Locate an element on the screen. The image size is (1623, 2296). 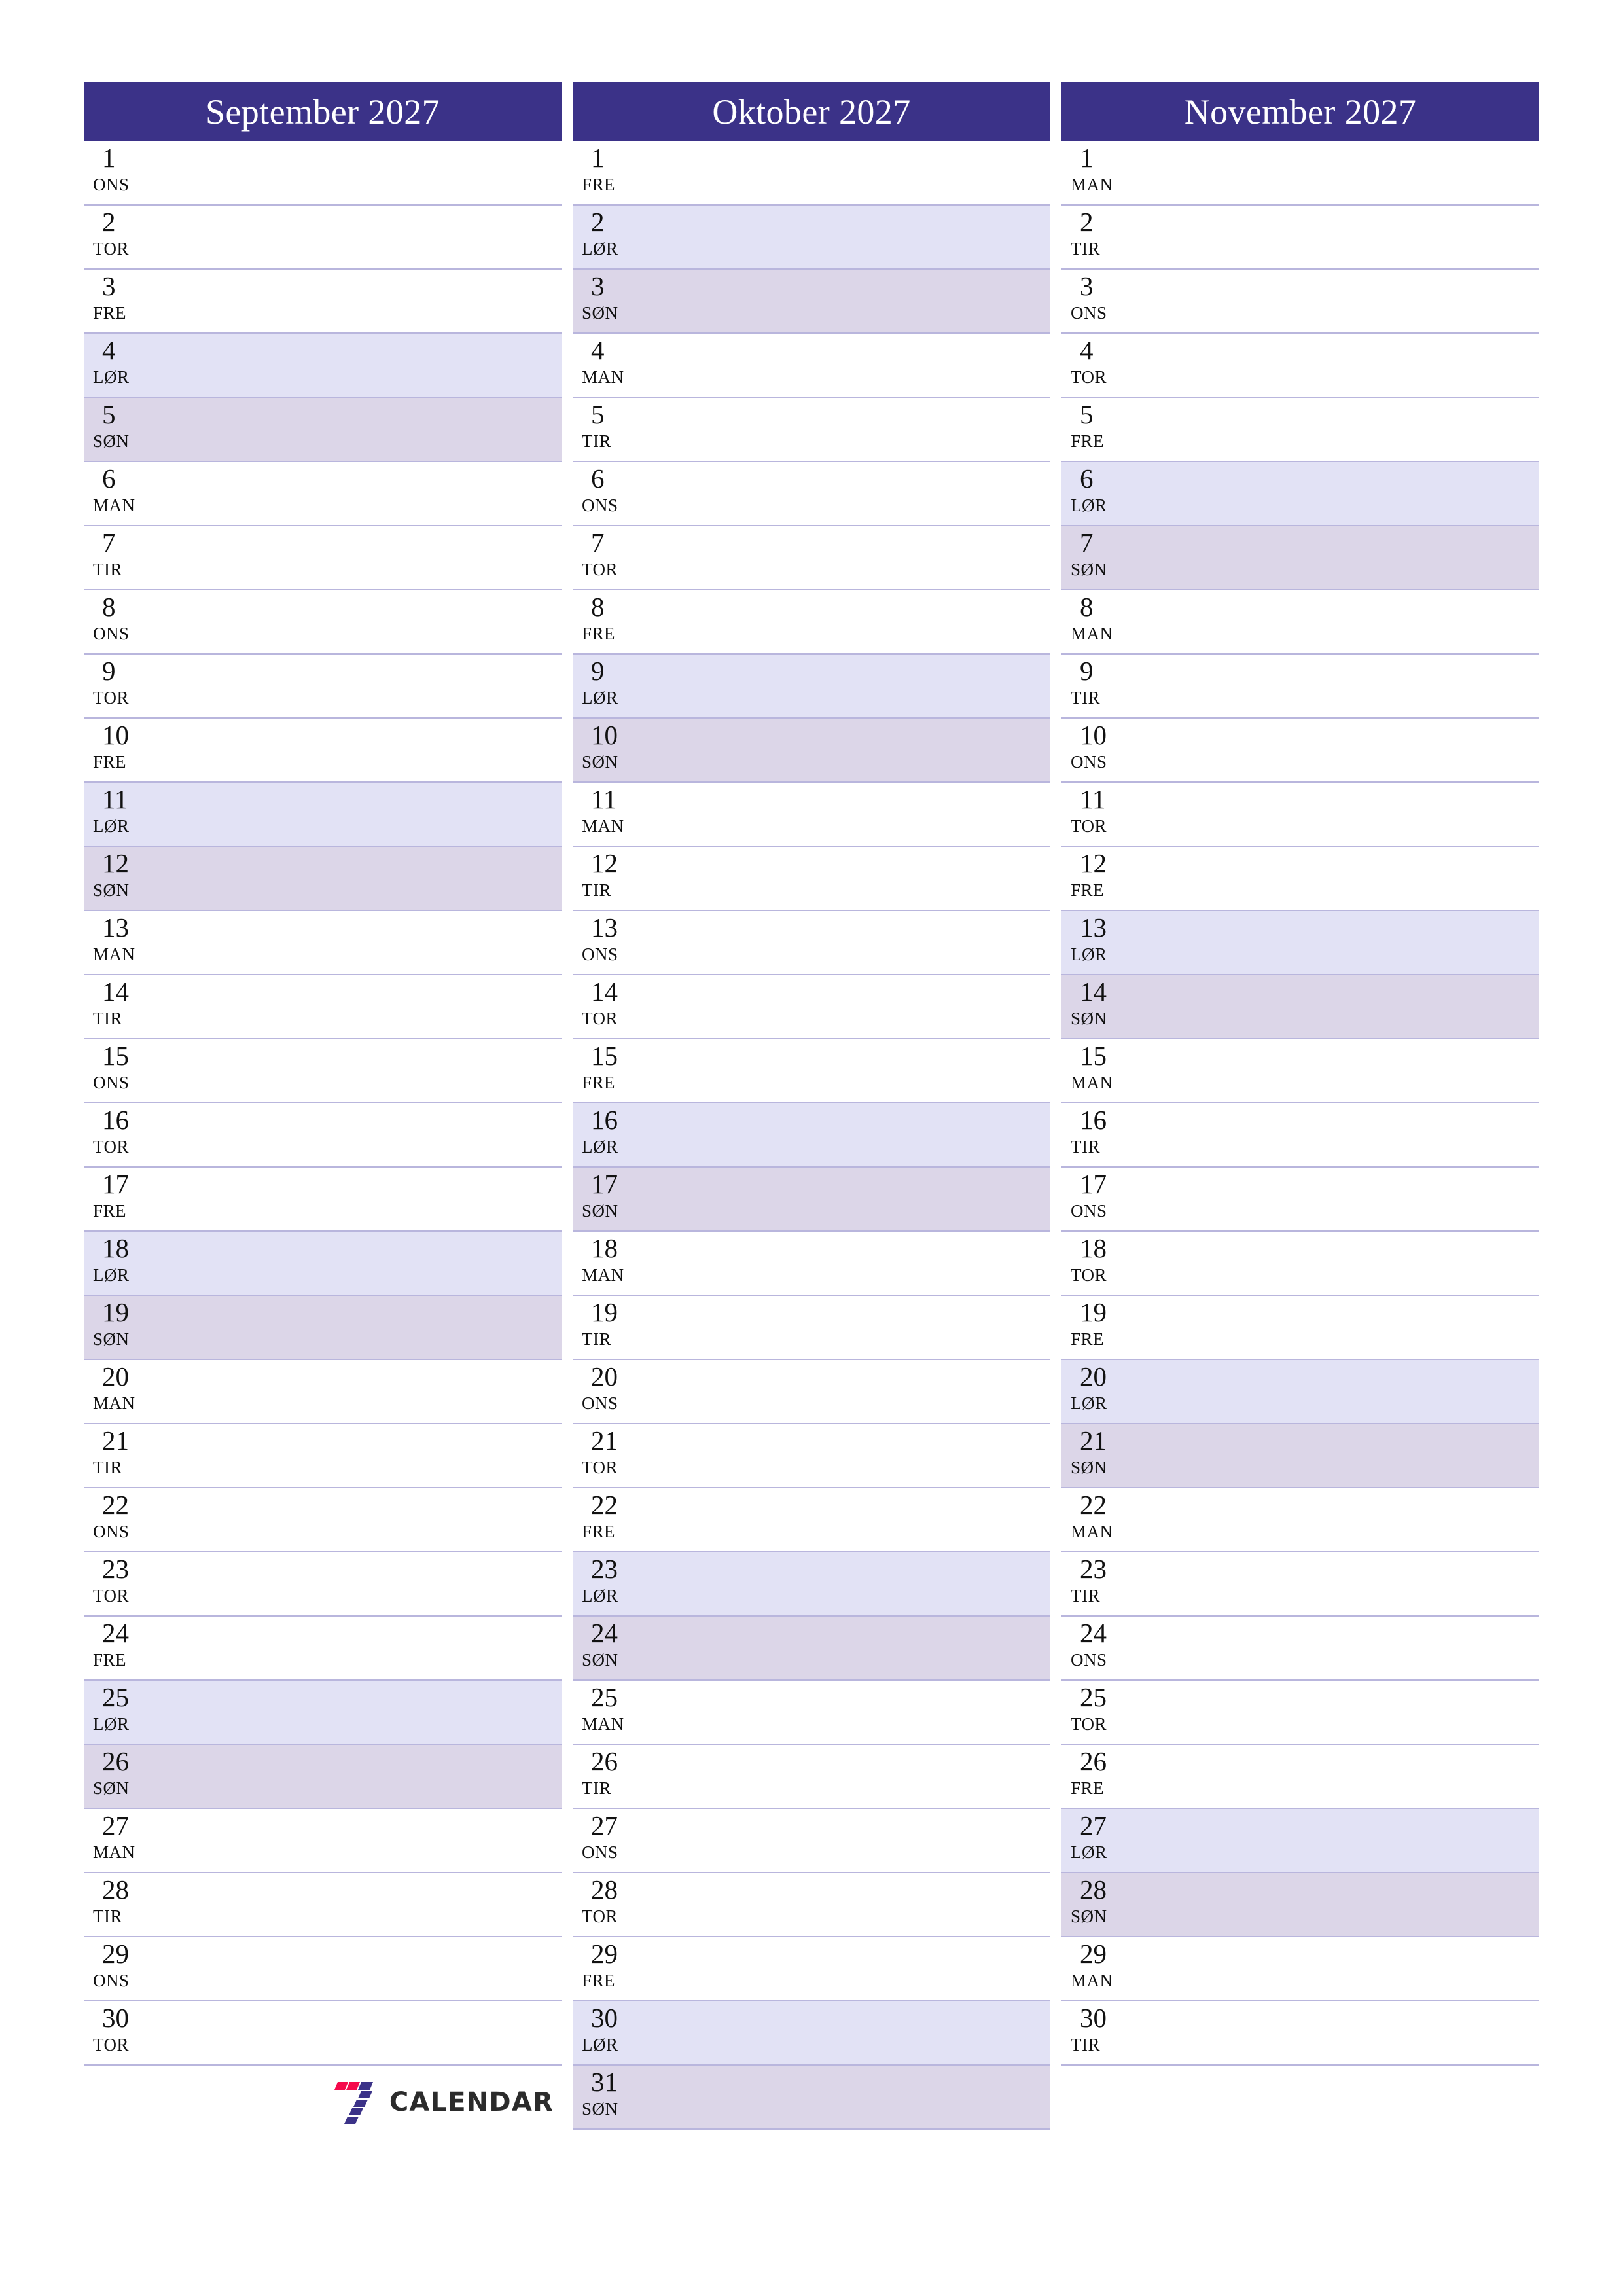
day-row: 26 TIR is located at coordinates (811, 1777).